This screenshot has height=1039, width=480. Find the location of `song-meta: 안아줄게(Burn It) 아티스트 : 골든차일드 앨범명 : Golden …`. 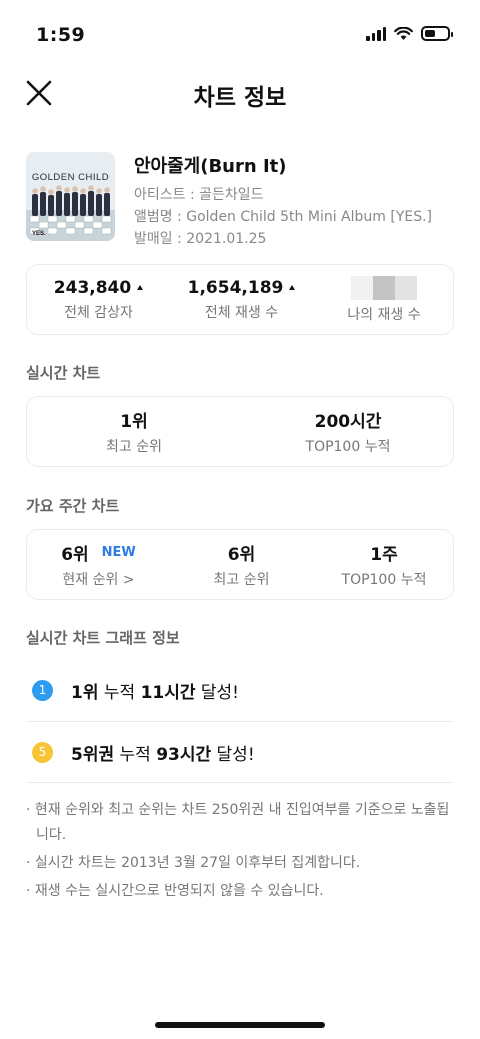

song-meta: 안아줄게(Burn It) 아티스트 : 골든차일드 앨범명 : Golden … is located at coordinates (283, 201).